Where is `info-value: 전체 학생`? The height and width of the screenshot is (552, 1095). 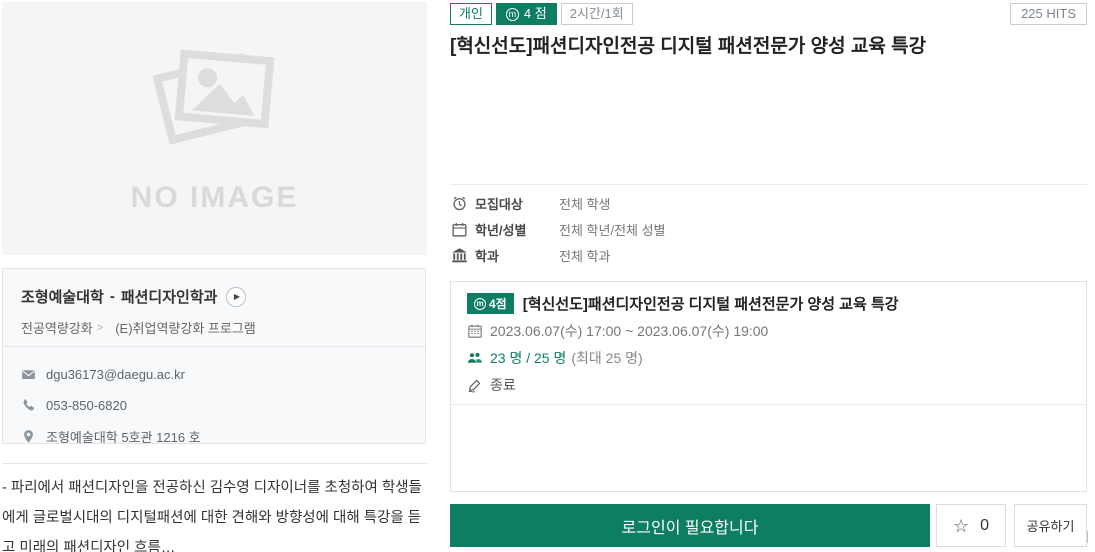
info-value: 전체 학생 is located at coordinates (585, 204).